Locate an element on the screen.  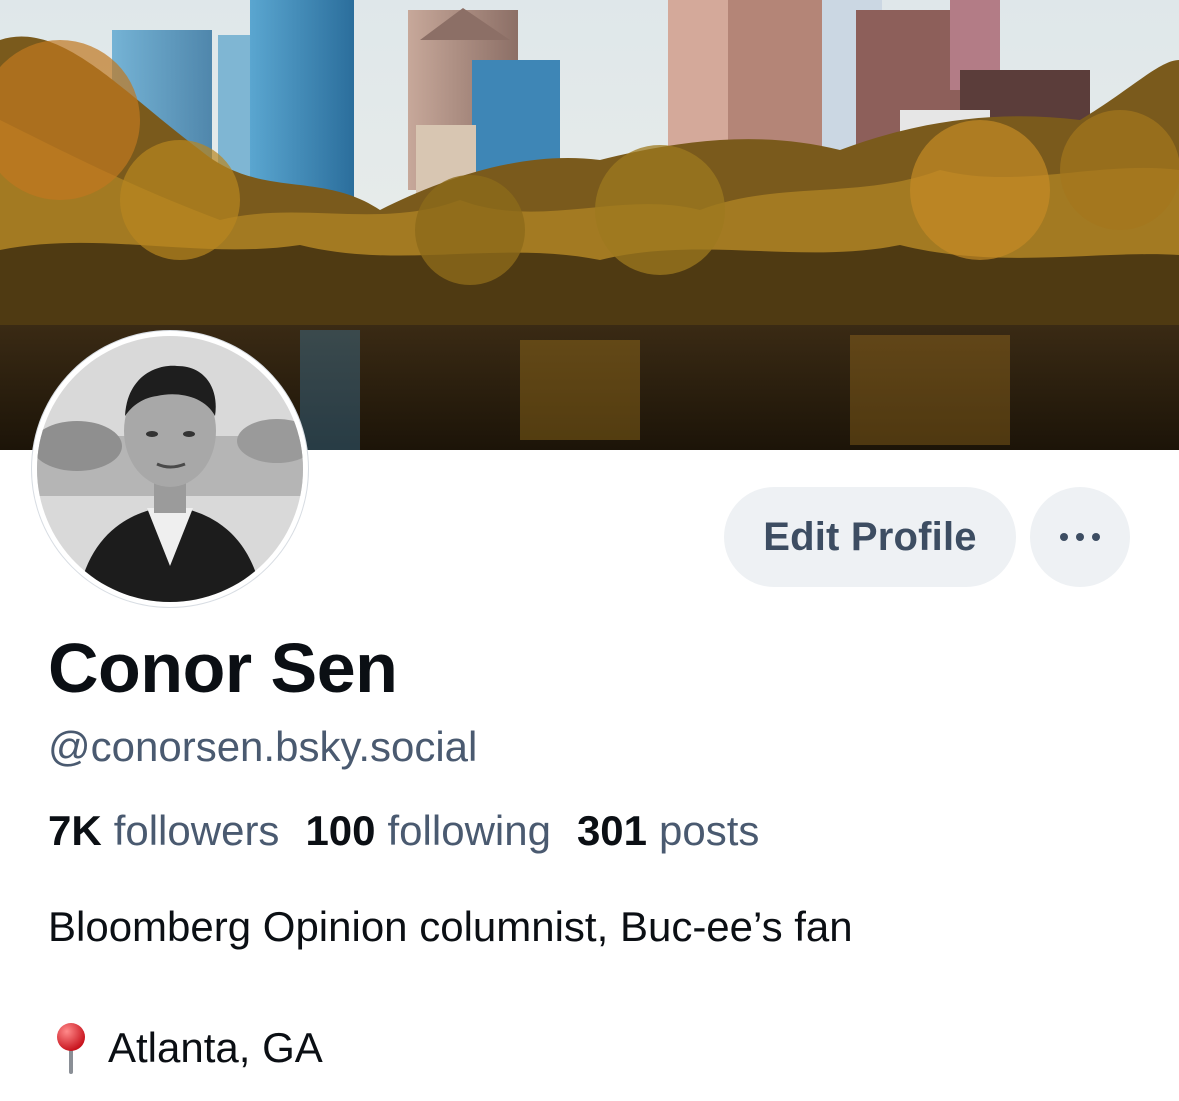
posts-count: 301 is located at coordinates (612, 830).